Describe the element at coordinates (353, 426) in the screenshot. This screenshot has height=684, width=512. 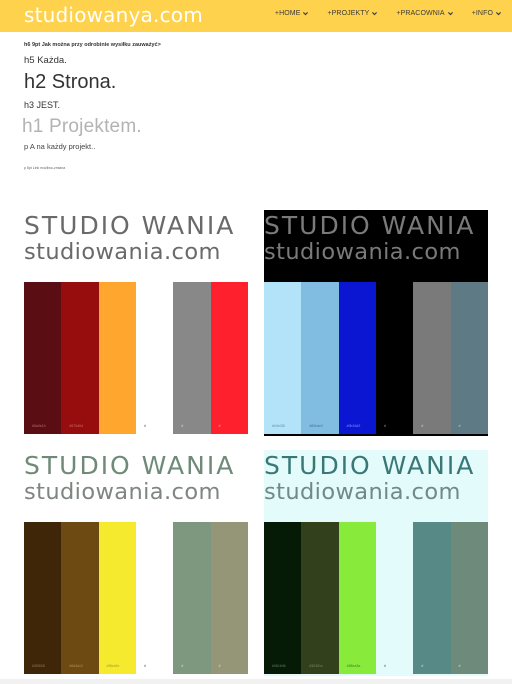
I see `swatch-hex: #0b16d2` at that location.